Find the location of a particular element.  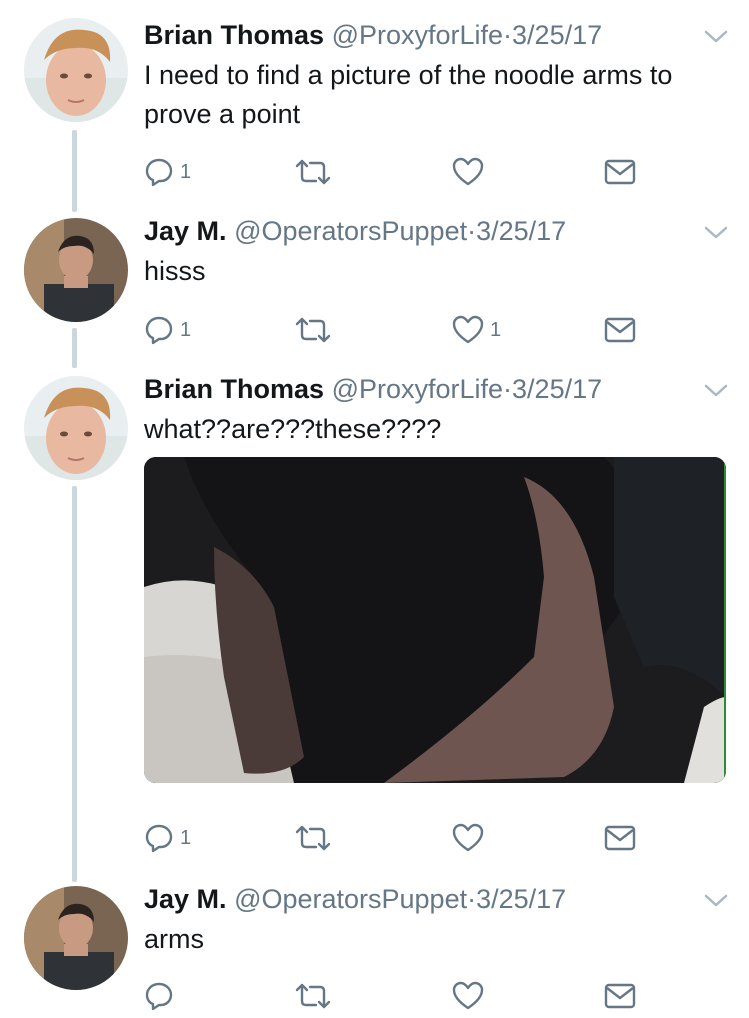

tweet-text: arms is located at coordinates (174, 939).